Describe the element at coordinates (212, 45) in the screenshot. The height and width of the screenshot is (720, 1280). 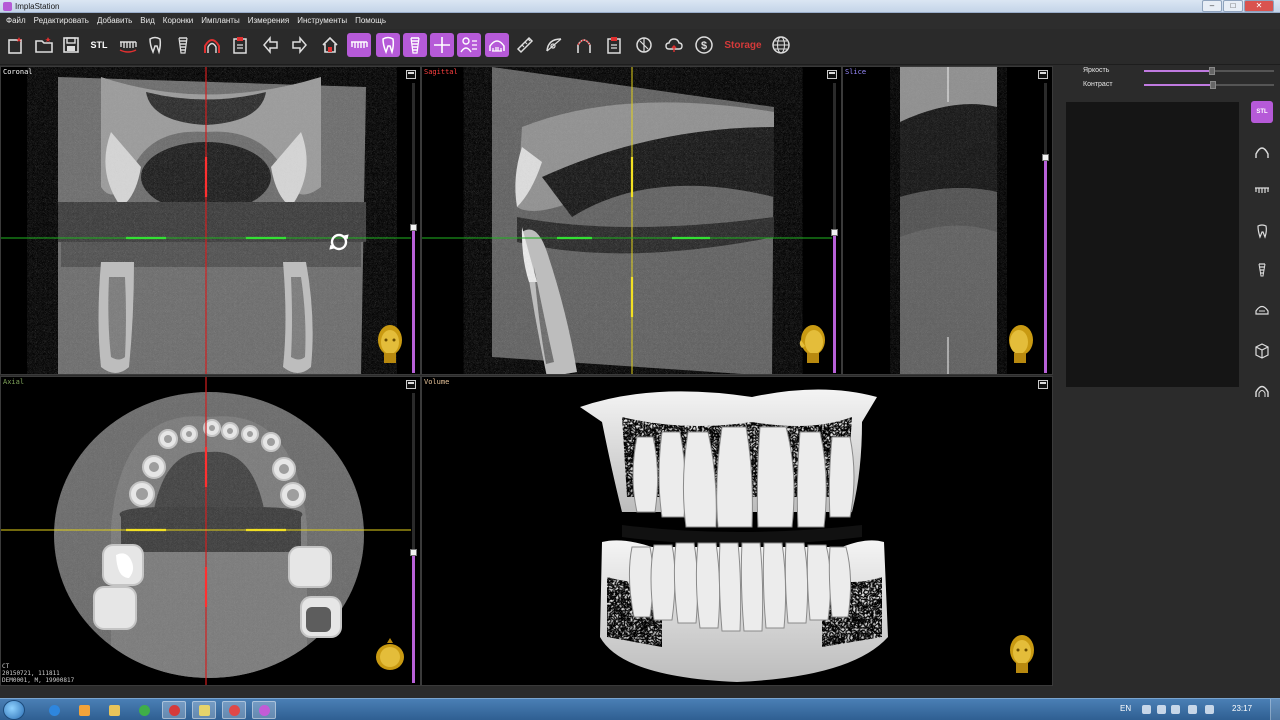
I see `arch-curve-button` at that location.